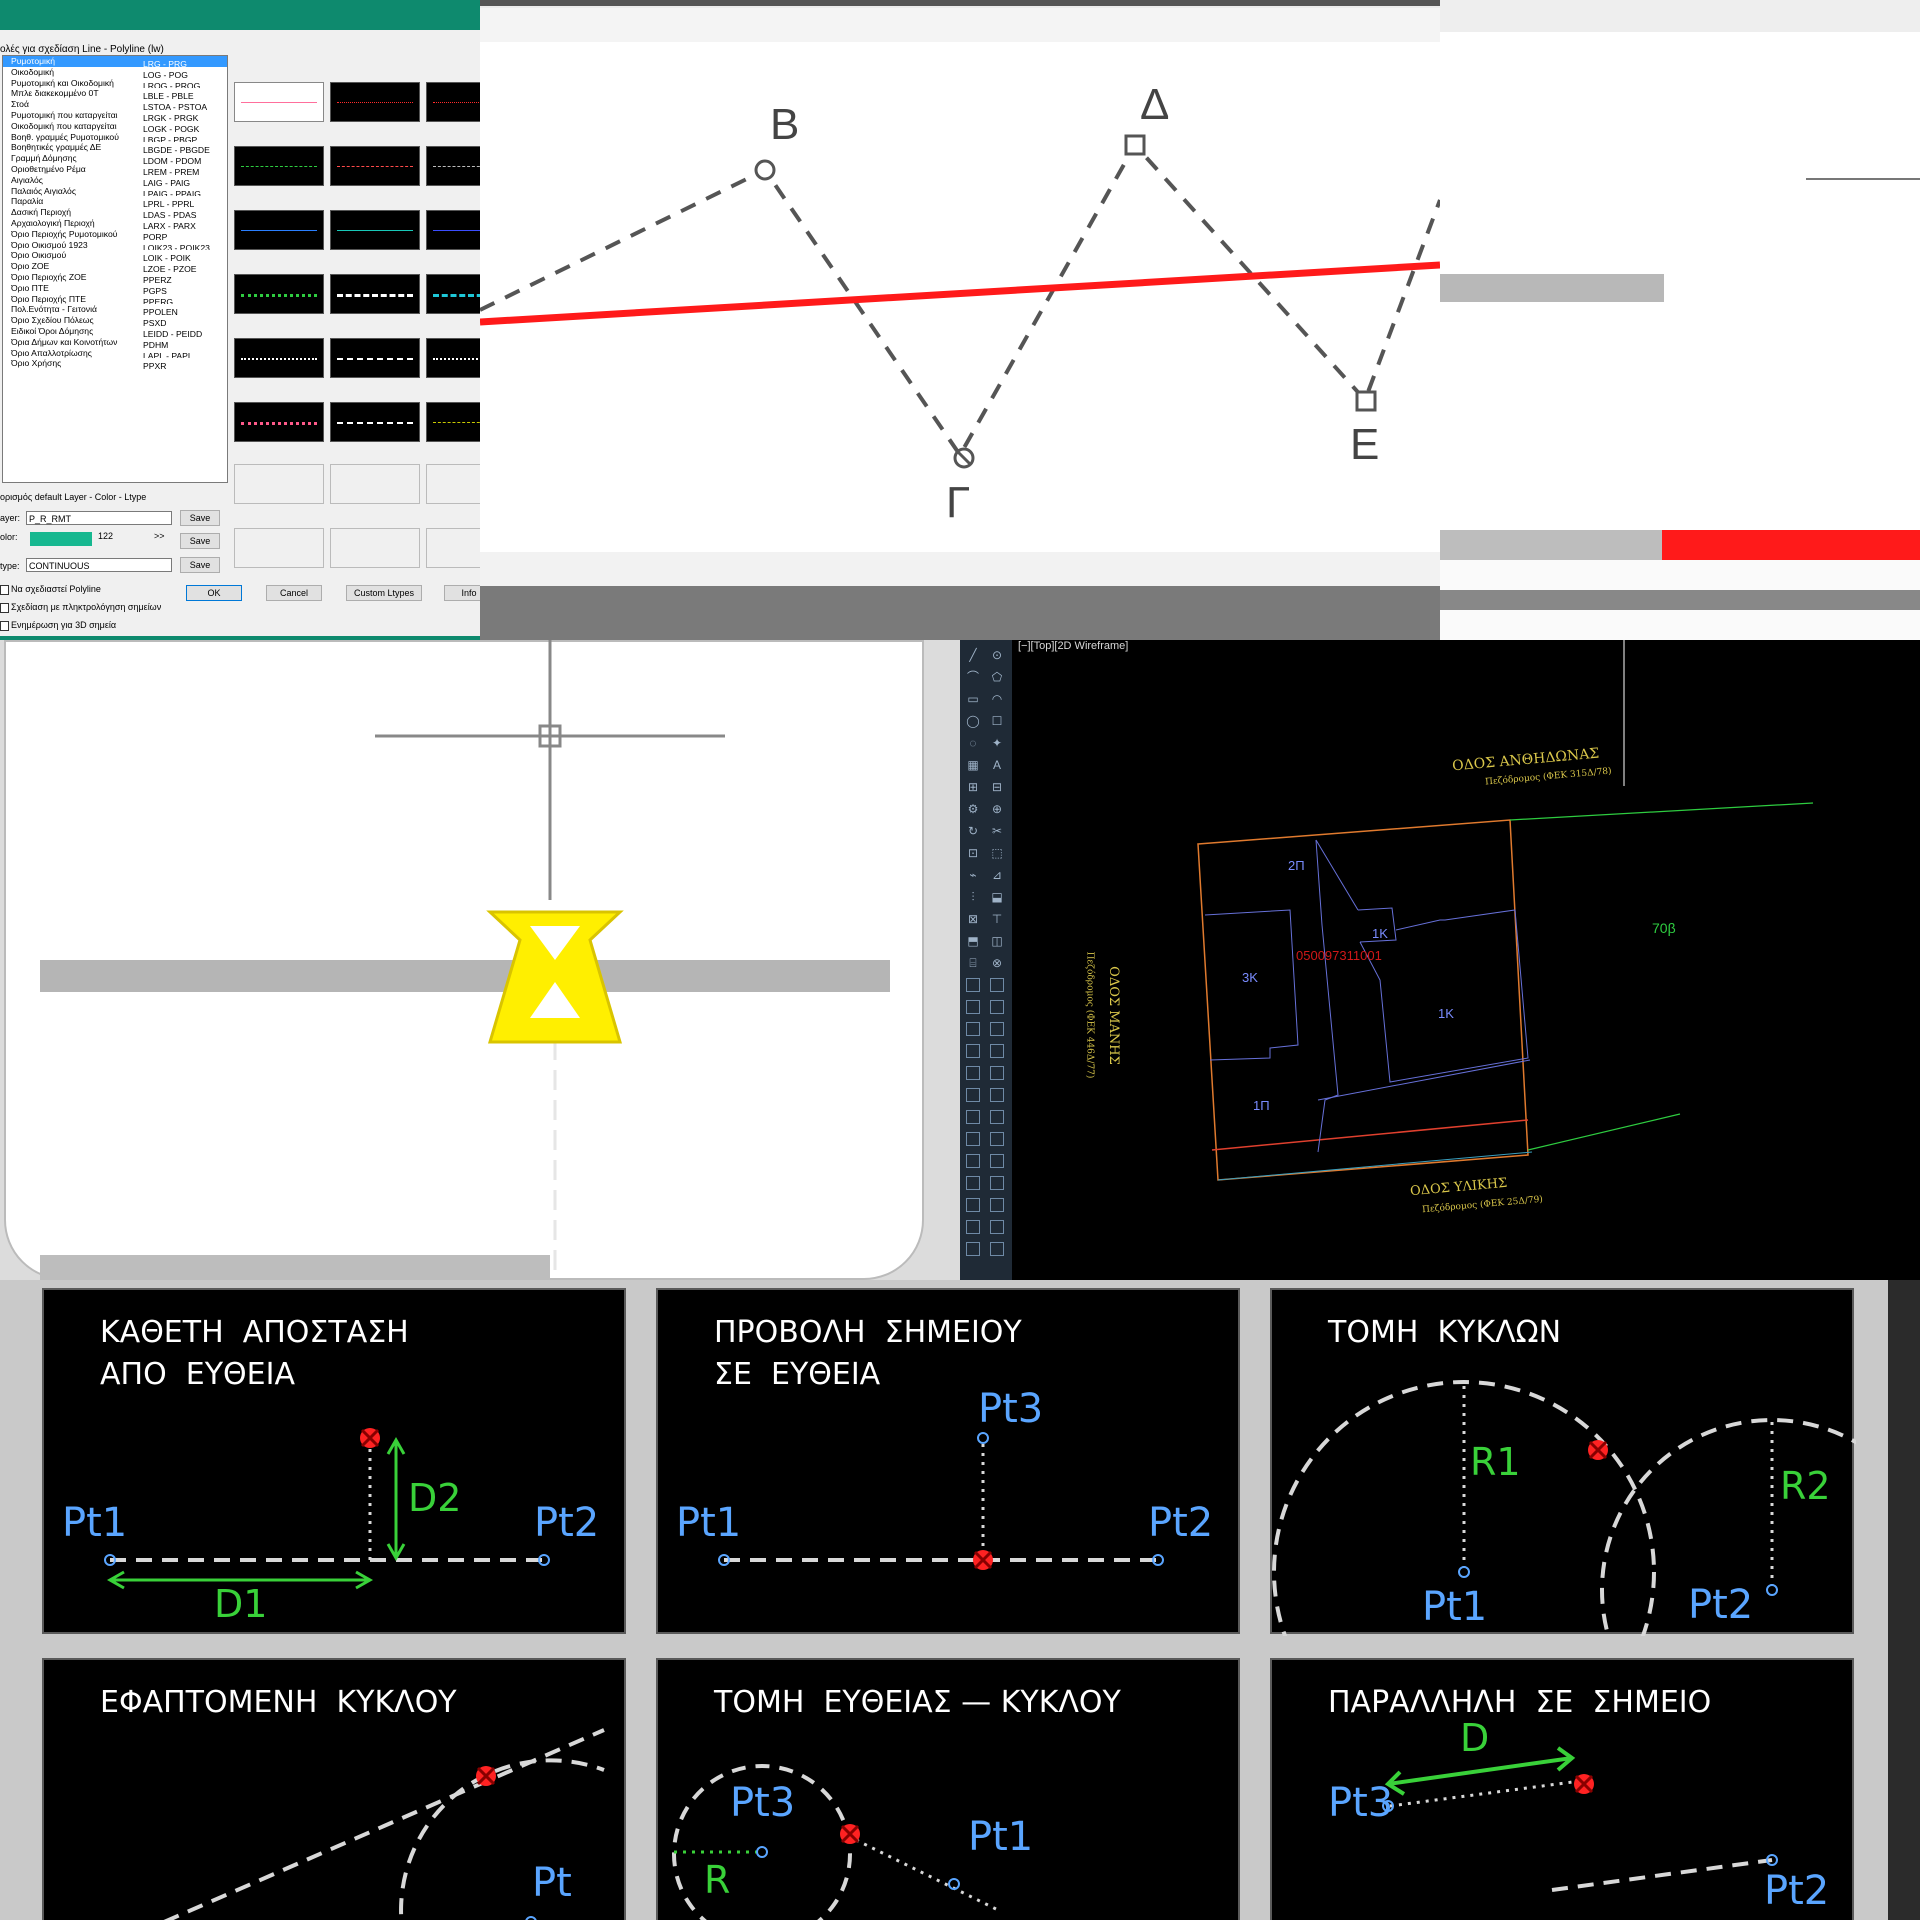 The image size is (1920, 1920). Describe the element at coordinates (115, 234) in the screenshot. I see `linetype-list-item: Όριο Περιοχής Ρυμοτομικού PORP` at that location.